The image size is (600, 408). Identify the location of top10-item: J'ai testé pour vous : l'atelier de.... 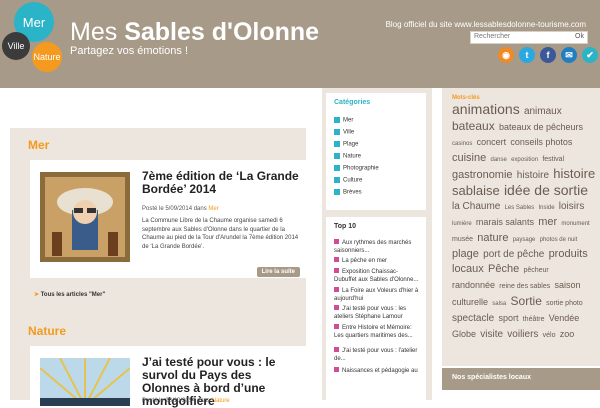
(377, 355).